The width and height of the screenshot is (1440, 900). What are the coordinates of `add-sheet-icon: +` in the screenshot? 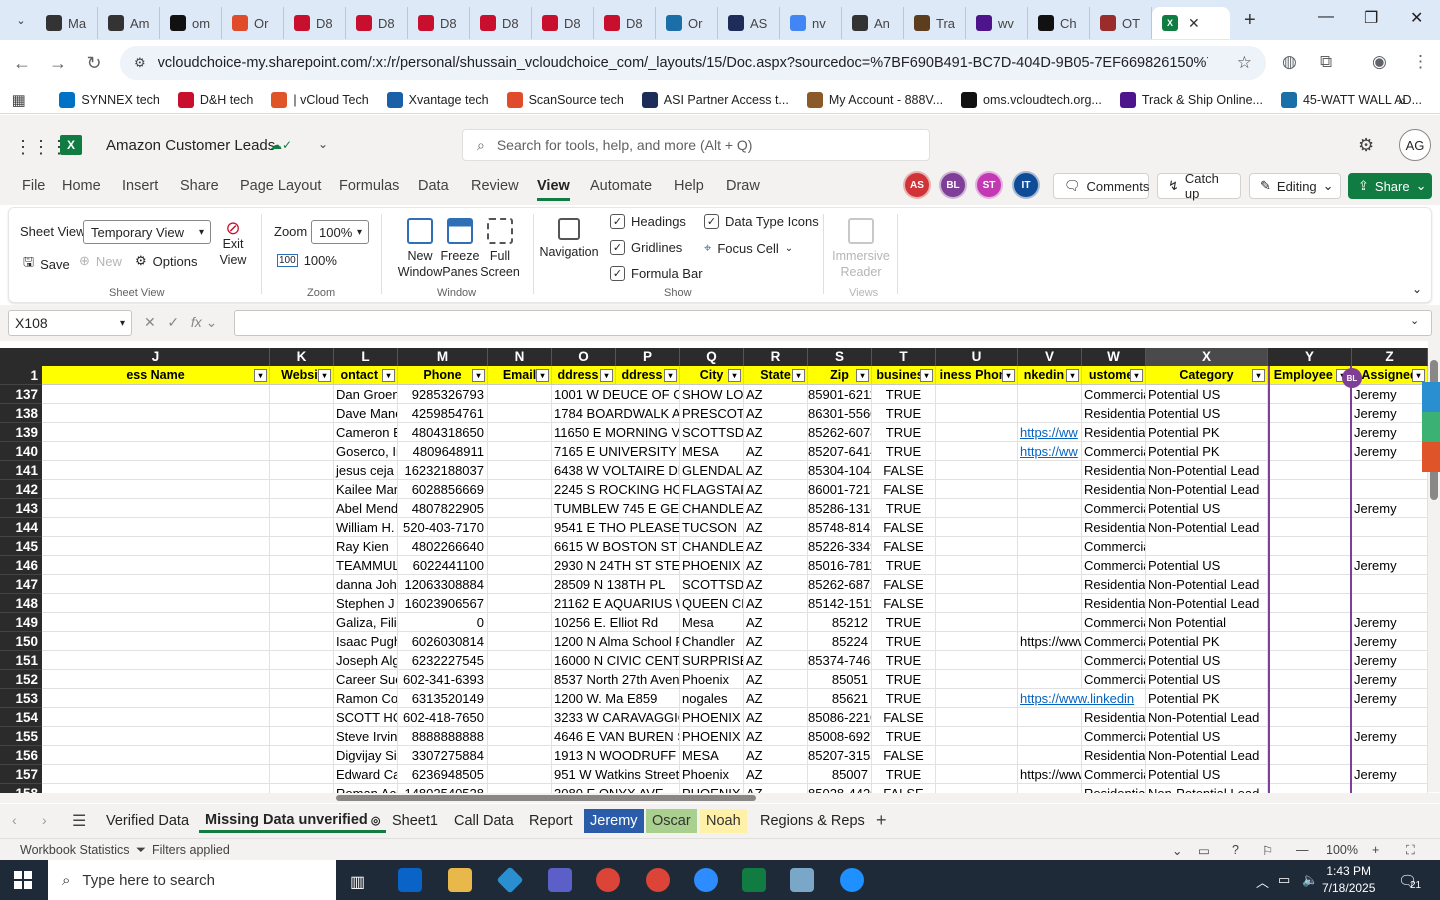 It's located at (881, 820).